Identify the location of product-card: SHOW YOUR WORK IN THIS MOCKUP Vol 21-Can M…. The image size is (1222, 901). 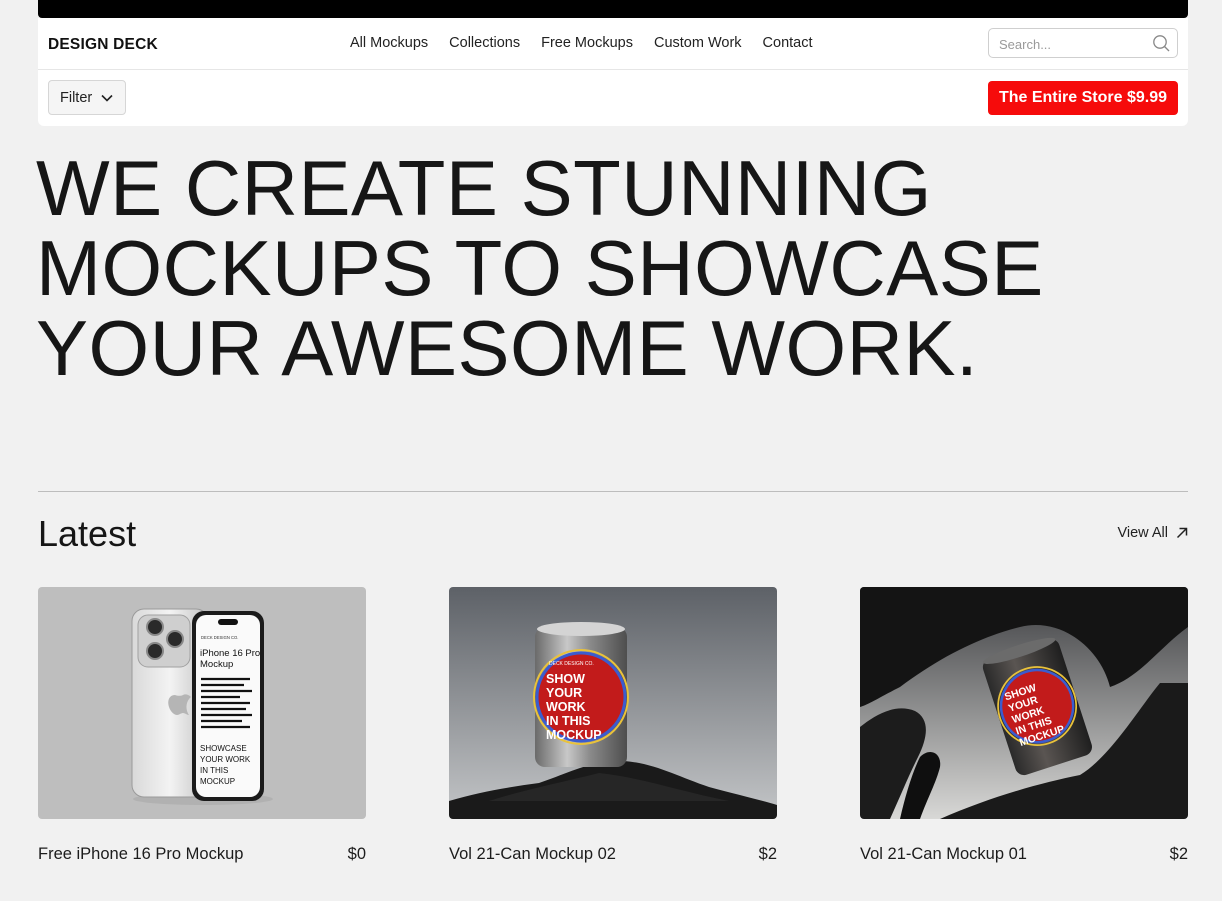
(1024, 725).